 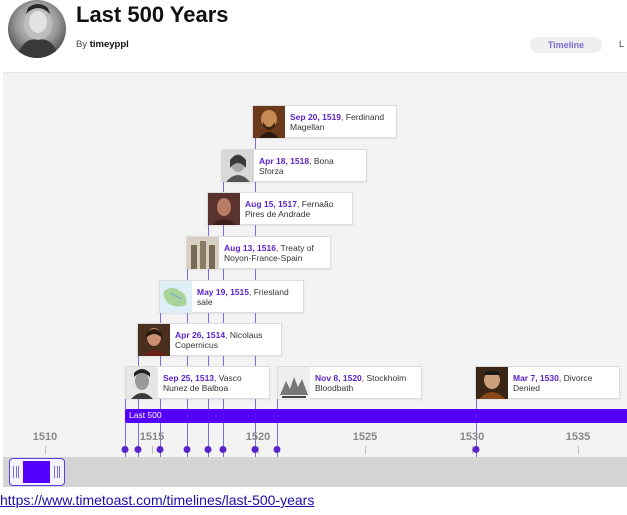 I want to click on event-title: , Bona, so click(x=321, y=161).